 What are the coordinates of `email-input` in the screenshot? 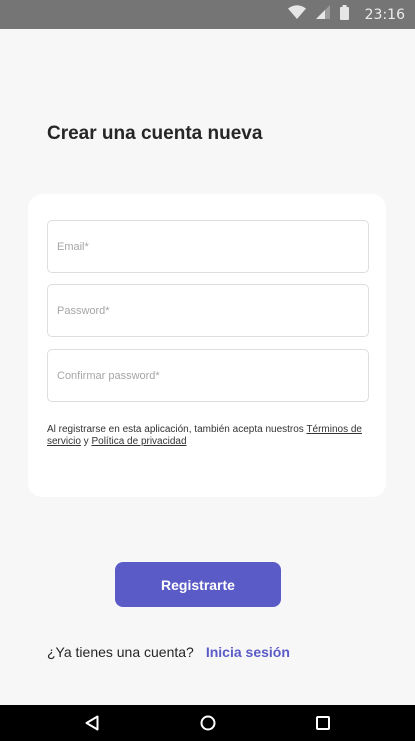 It's located at (212, 246).